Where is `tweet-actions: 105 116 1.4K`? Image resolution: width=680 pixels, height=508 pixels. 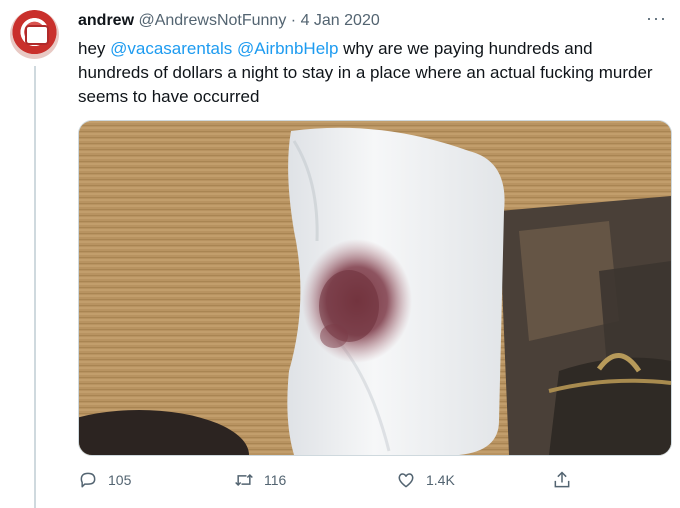 tweet-actions: 105 116 1.4K is located at coordinates (358, 480).